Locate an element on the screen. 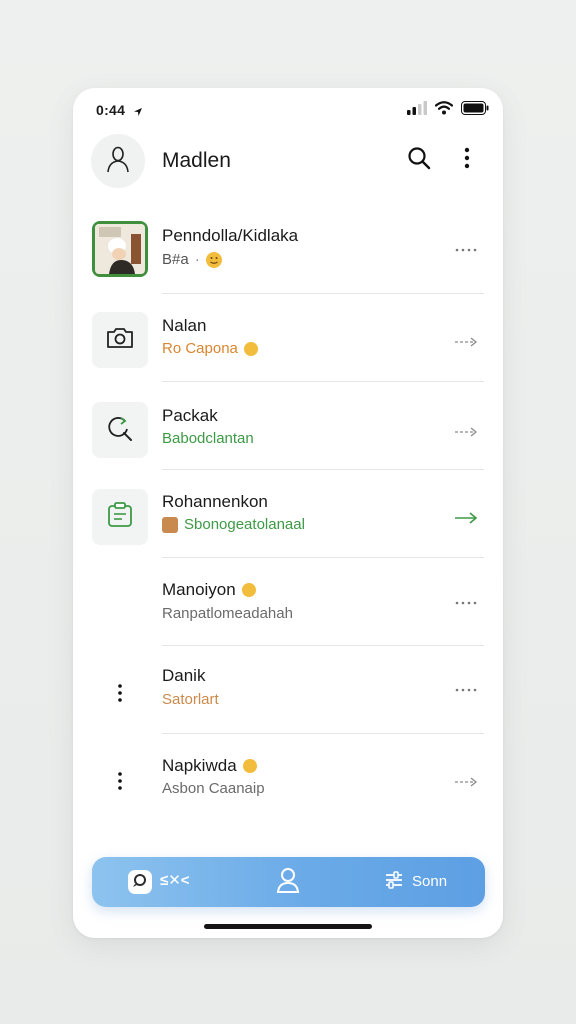  item-name: Packak is located at coordinates (190, 415).